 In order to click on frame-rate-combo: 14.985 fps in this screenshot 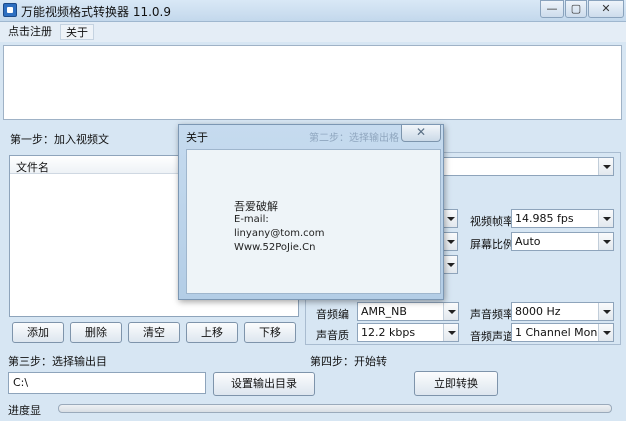, I will do `click(562, 218)`.